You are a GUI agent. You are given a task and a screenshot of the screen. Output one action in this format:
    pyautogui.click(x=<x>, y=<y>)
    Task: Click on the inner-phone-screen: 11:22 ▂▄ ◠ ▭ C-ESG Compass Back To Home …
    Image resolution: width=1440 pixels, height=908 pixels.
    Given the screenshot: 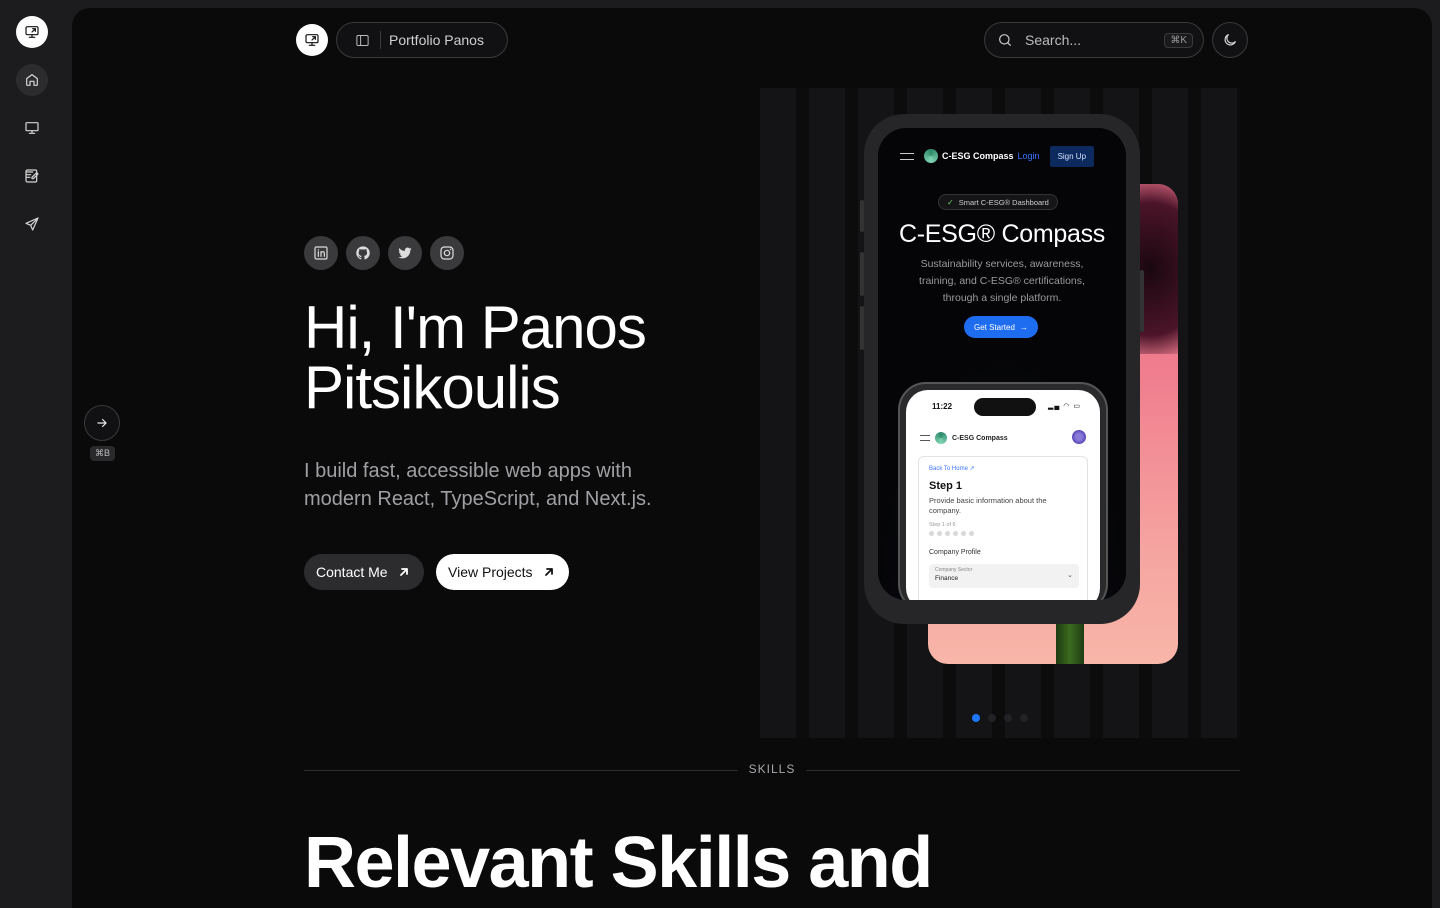 What is the action you would take?
    pyautogui.click(x=1003, y=495)
    